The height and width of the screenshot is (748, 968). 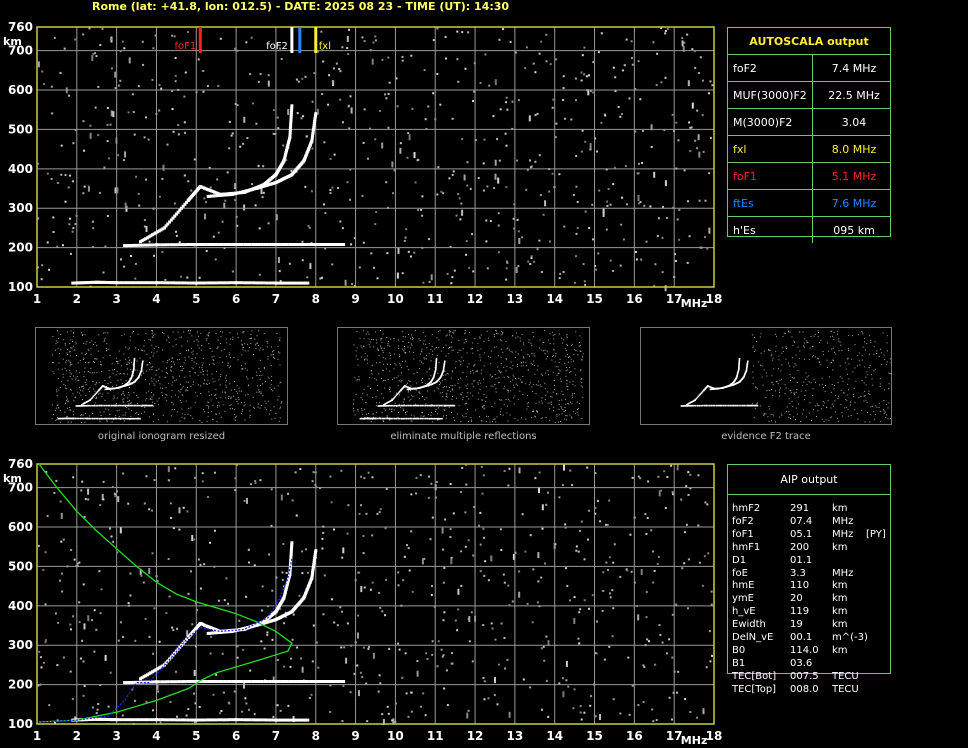 What do you see at coordinates (804, 689) in the screenshot?
I see `aip-param-value: 008.0` at bounding box center [804, 689].